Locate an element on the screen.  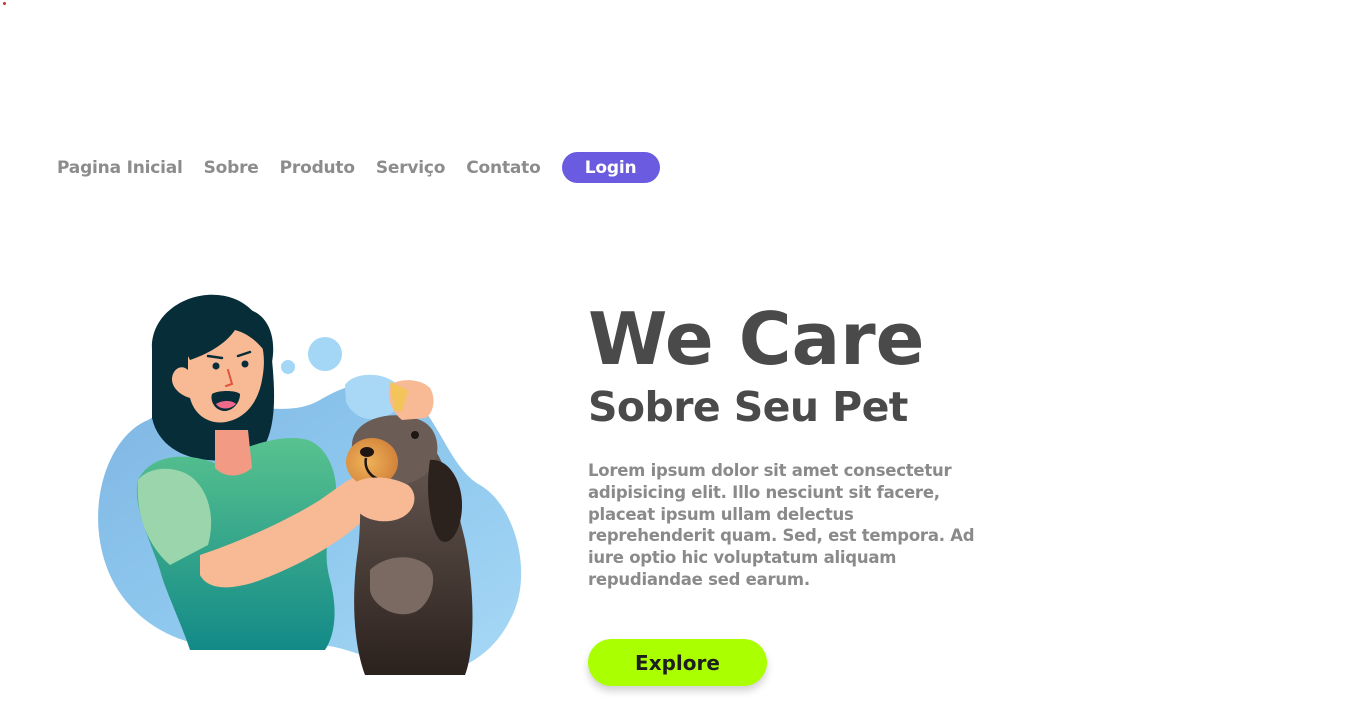
dog-eye is located at coordinates (415, 435).